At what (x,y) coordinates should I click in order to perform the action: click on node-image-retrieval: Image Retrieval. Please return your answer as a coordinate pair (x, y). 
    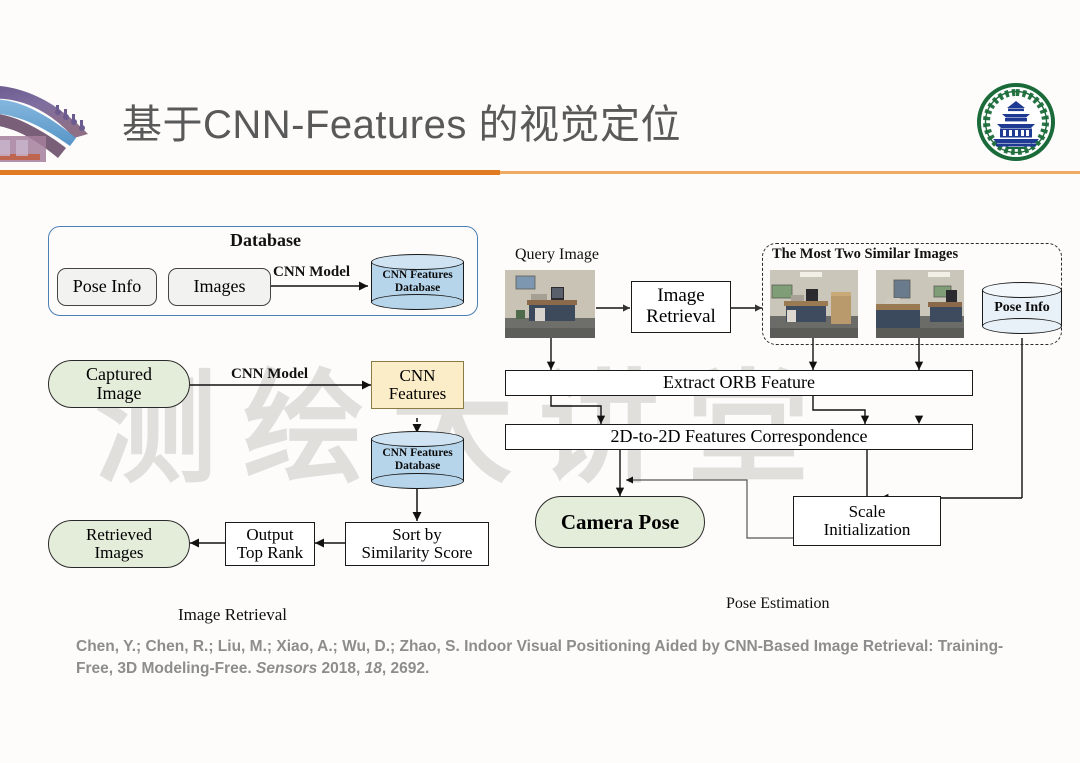
    Looking at the image, I should click on (681, 307).